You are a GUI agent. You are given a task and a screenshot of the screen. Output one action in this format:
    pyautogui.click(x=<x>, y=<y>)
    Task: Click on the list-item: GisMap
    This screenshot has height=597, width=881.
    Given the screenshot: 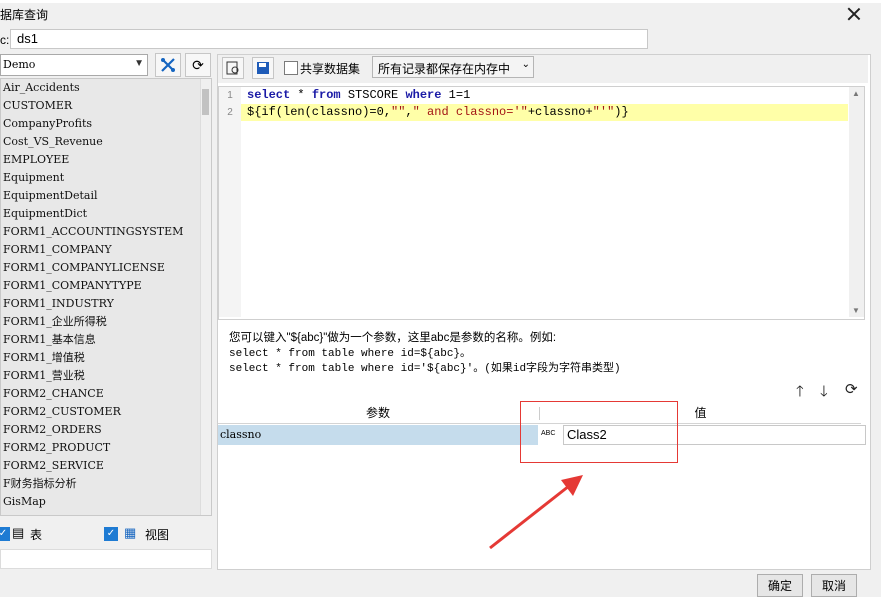 What is the action you would take?
    pyautogui.click(x=101, y=502)
    